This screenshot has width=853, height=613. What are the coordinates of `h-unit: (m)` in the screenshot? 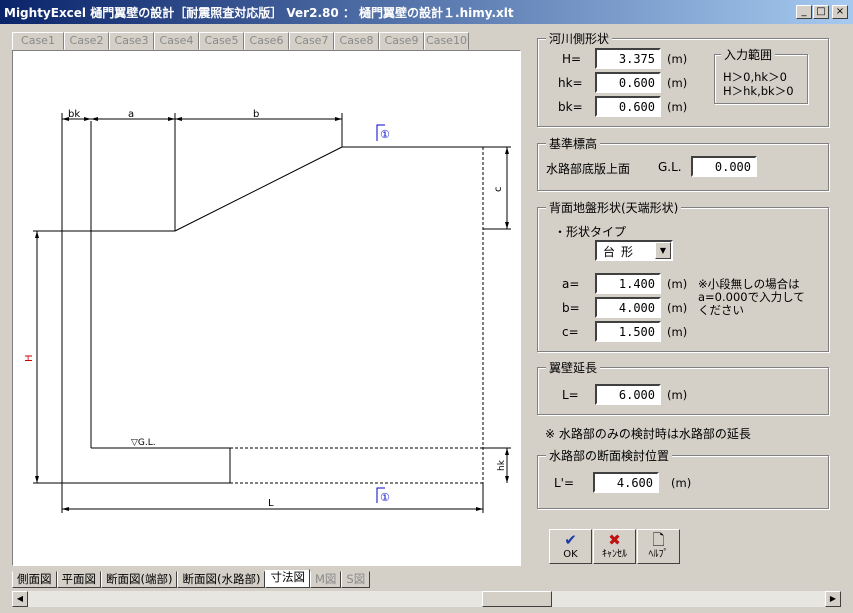 It's located at (677, 59).